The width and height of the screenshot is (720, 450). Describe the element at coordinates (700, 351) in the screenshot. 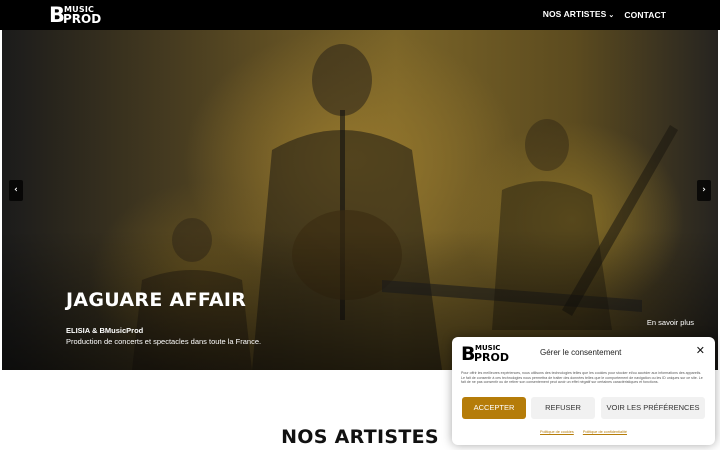

I see `close-icon: ✕` at that location.